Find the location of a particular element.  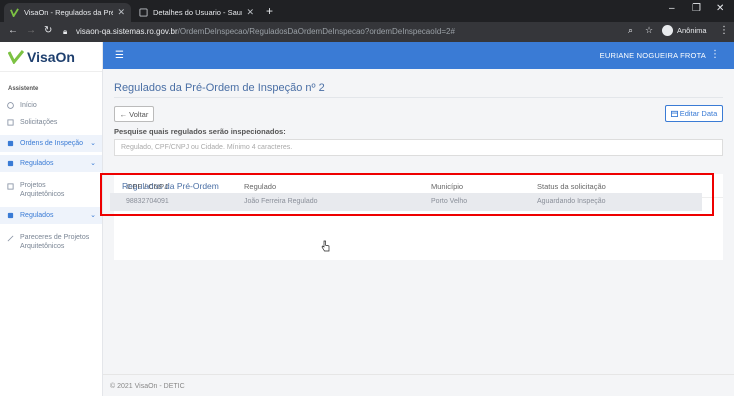

reload-icon: ↻ is located at coordinates (48, 30).